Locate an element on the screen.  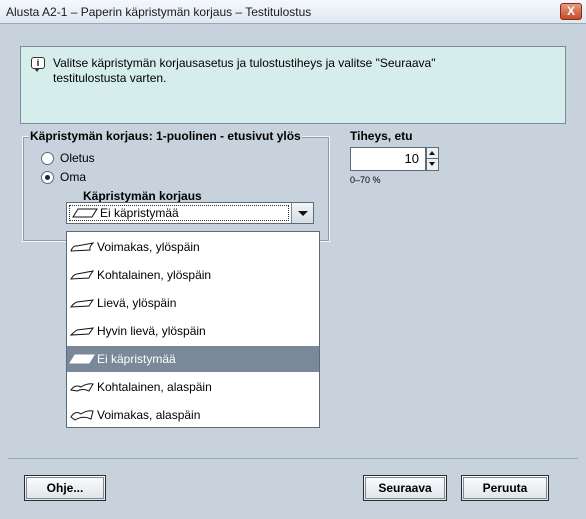
curl-down-medium-icon is located at coordinates (82, 387).